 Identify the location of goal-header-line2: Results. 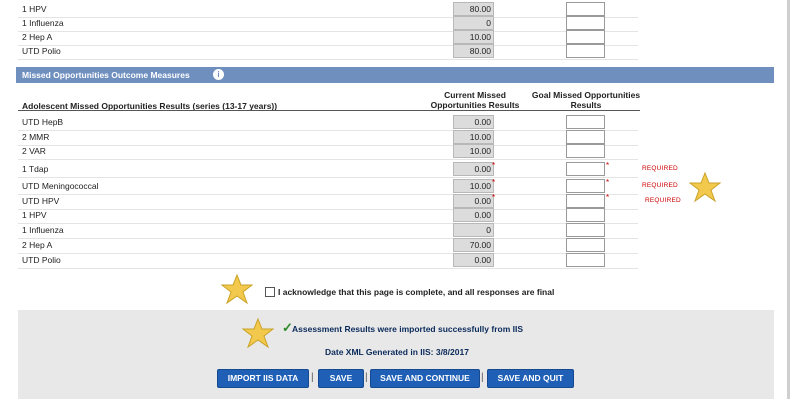
(586, 105).